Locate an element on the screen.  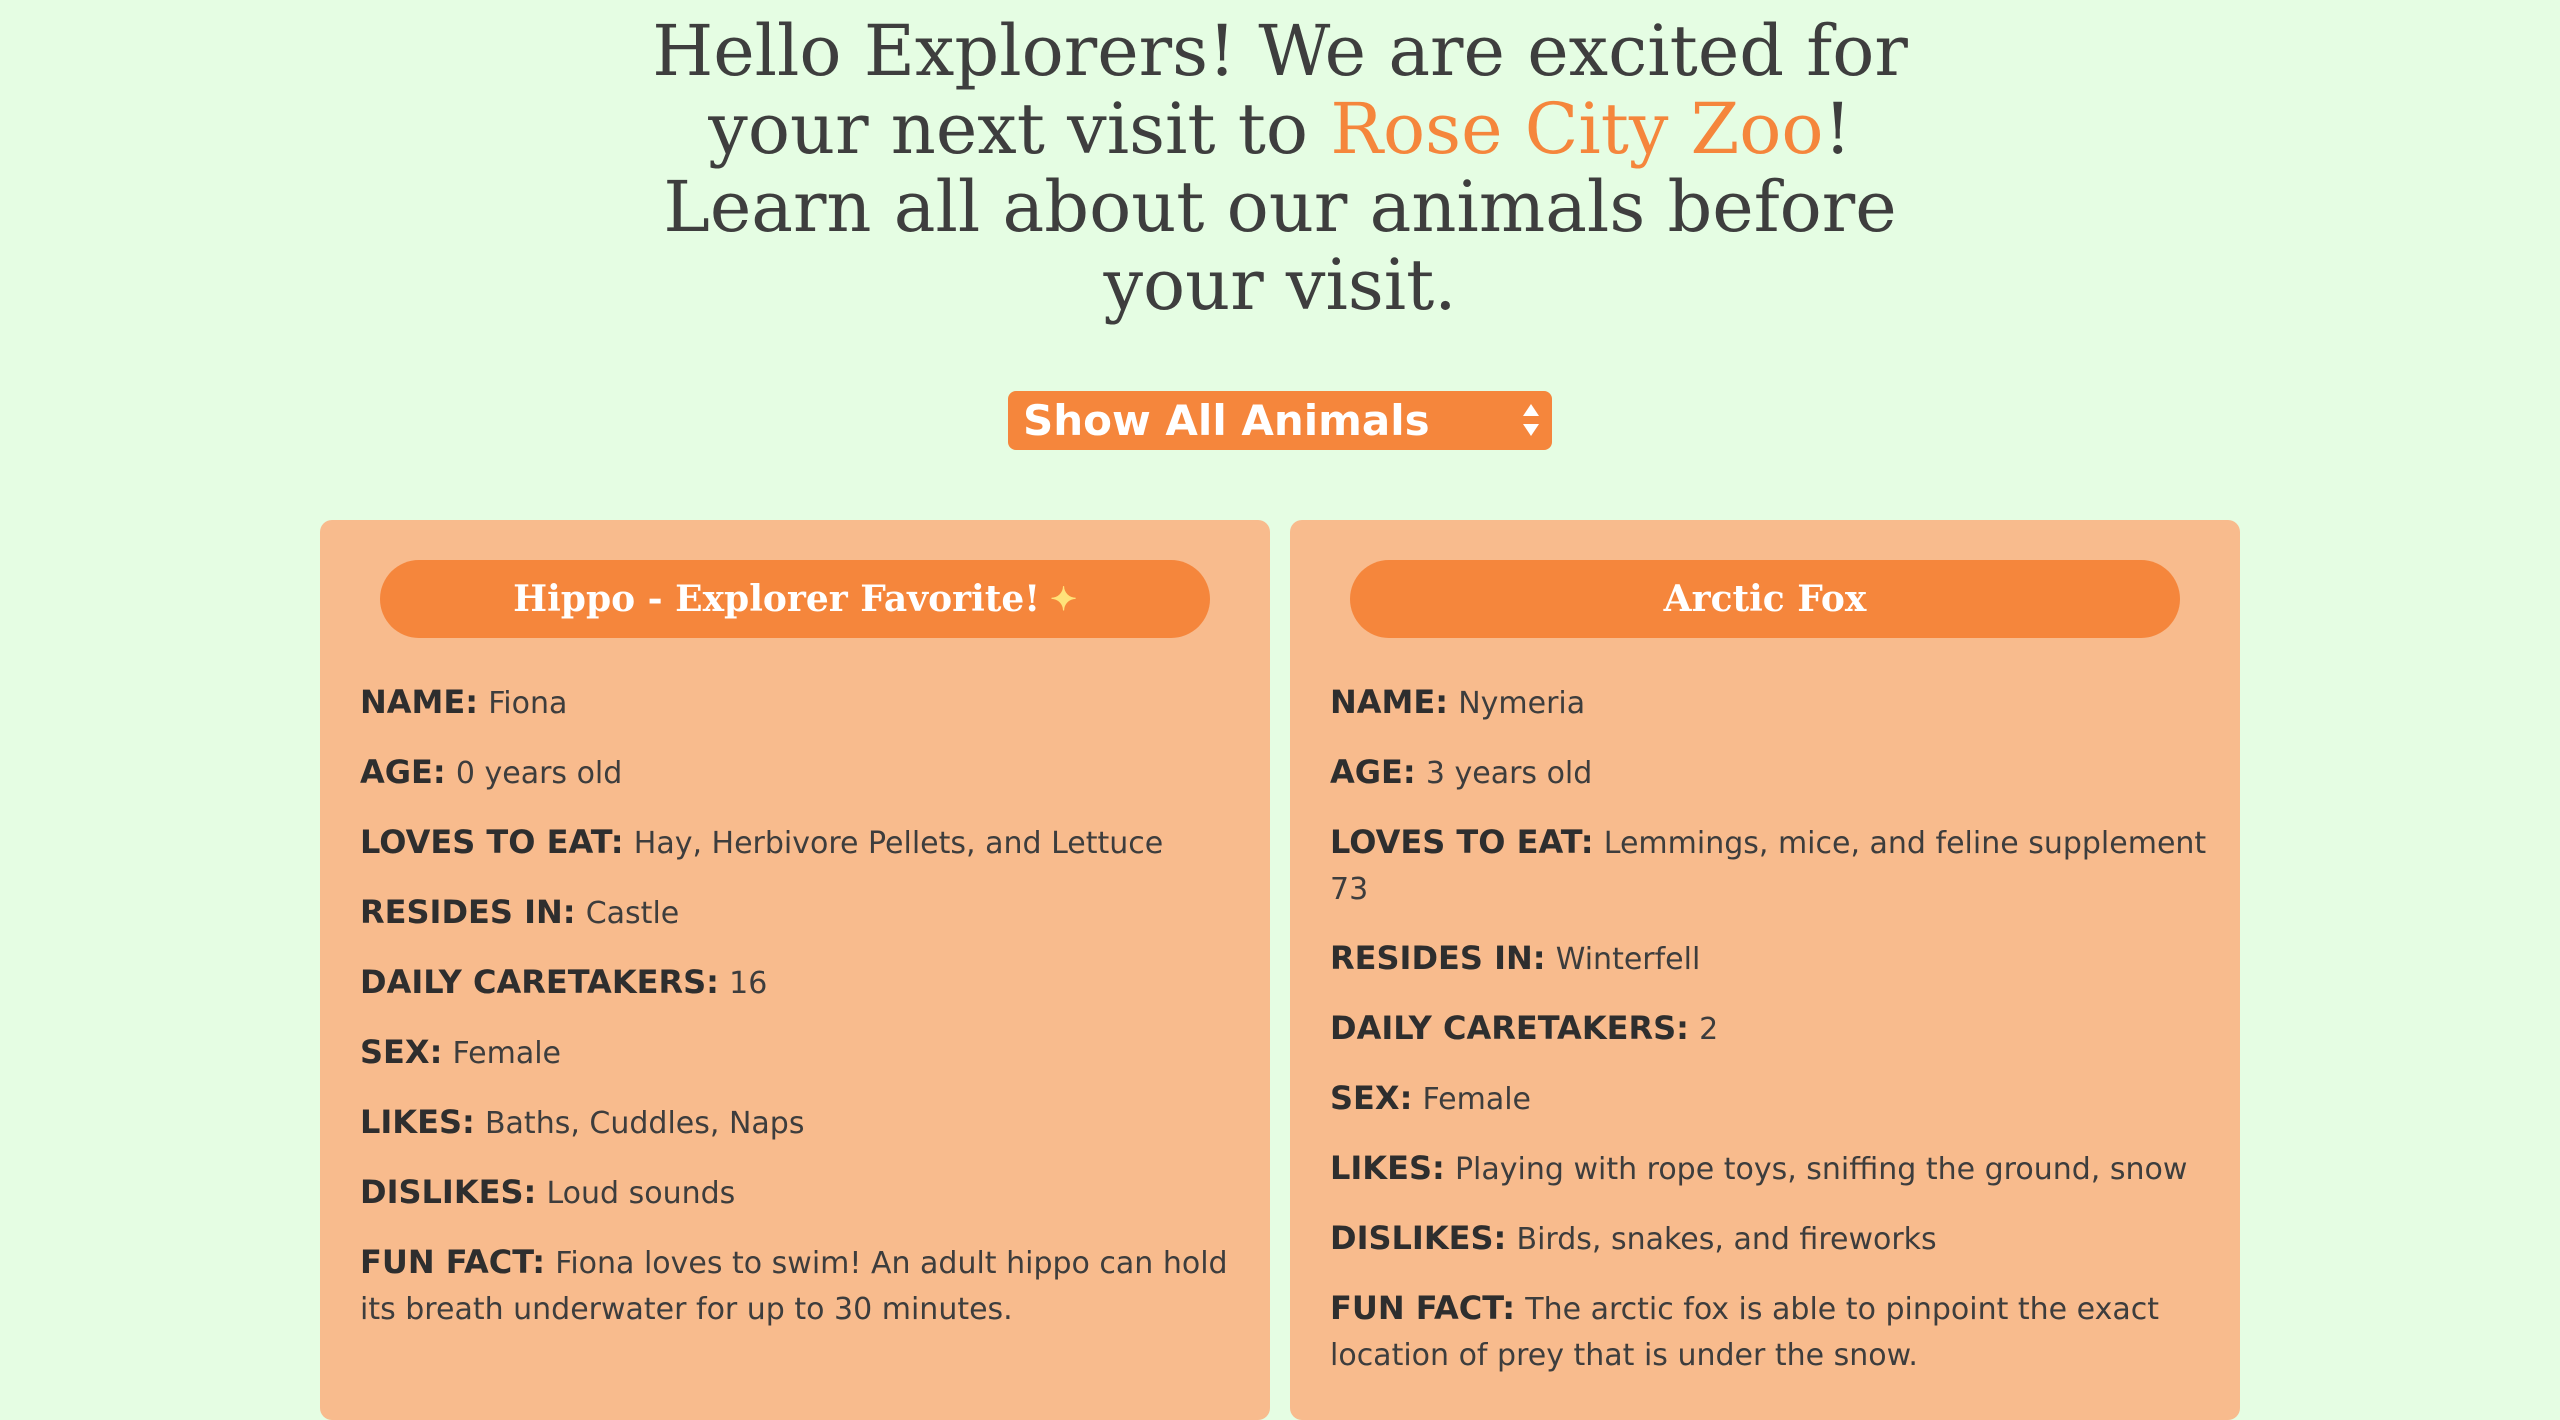
fact-dislikes: DISLIKES: Loud sounds is located at coordinates (800, 1193).